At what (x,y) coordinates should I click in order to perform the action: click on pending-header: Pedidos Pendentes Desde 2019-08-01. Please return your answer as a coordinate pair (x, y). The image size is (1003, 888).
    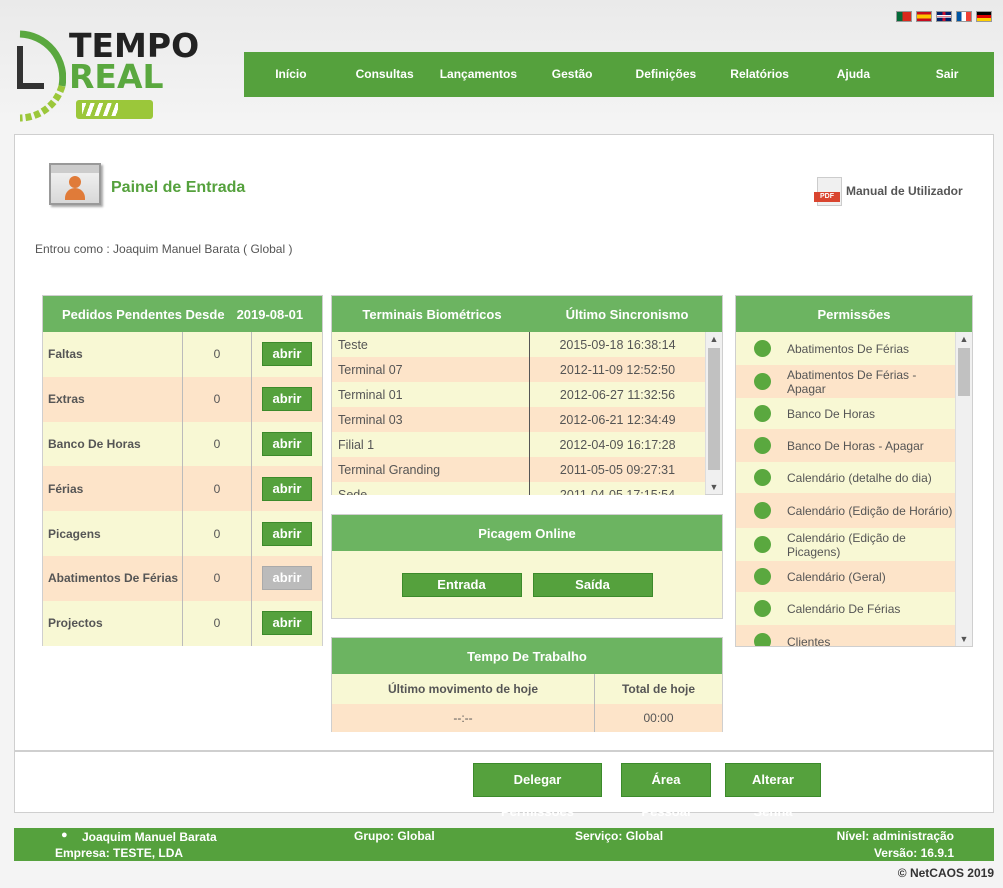
    Looking at the image, I should click on (182, 314).